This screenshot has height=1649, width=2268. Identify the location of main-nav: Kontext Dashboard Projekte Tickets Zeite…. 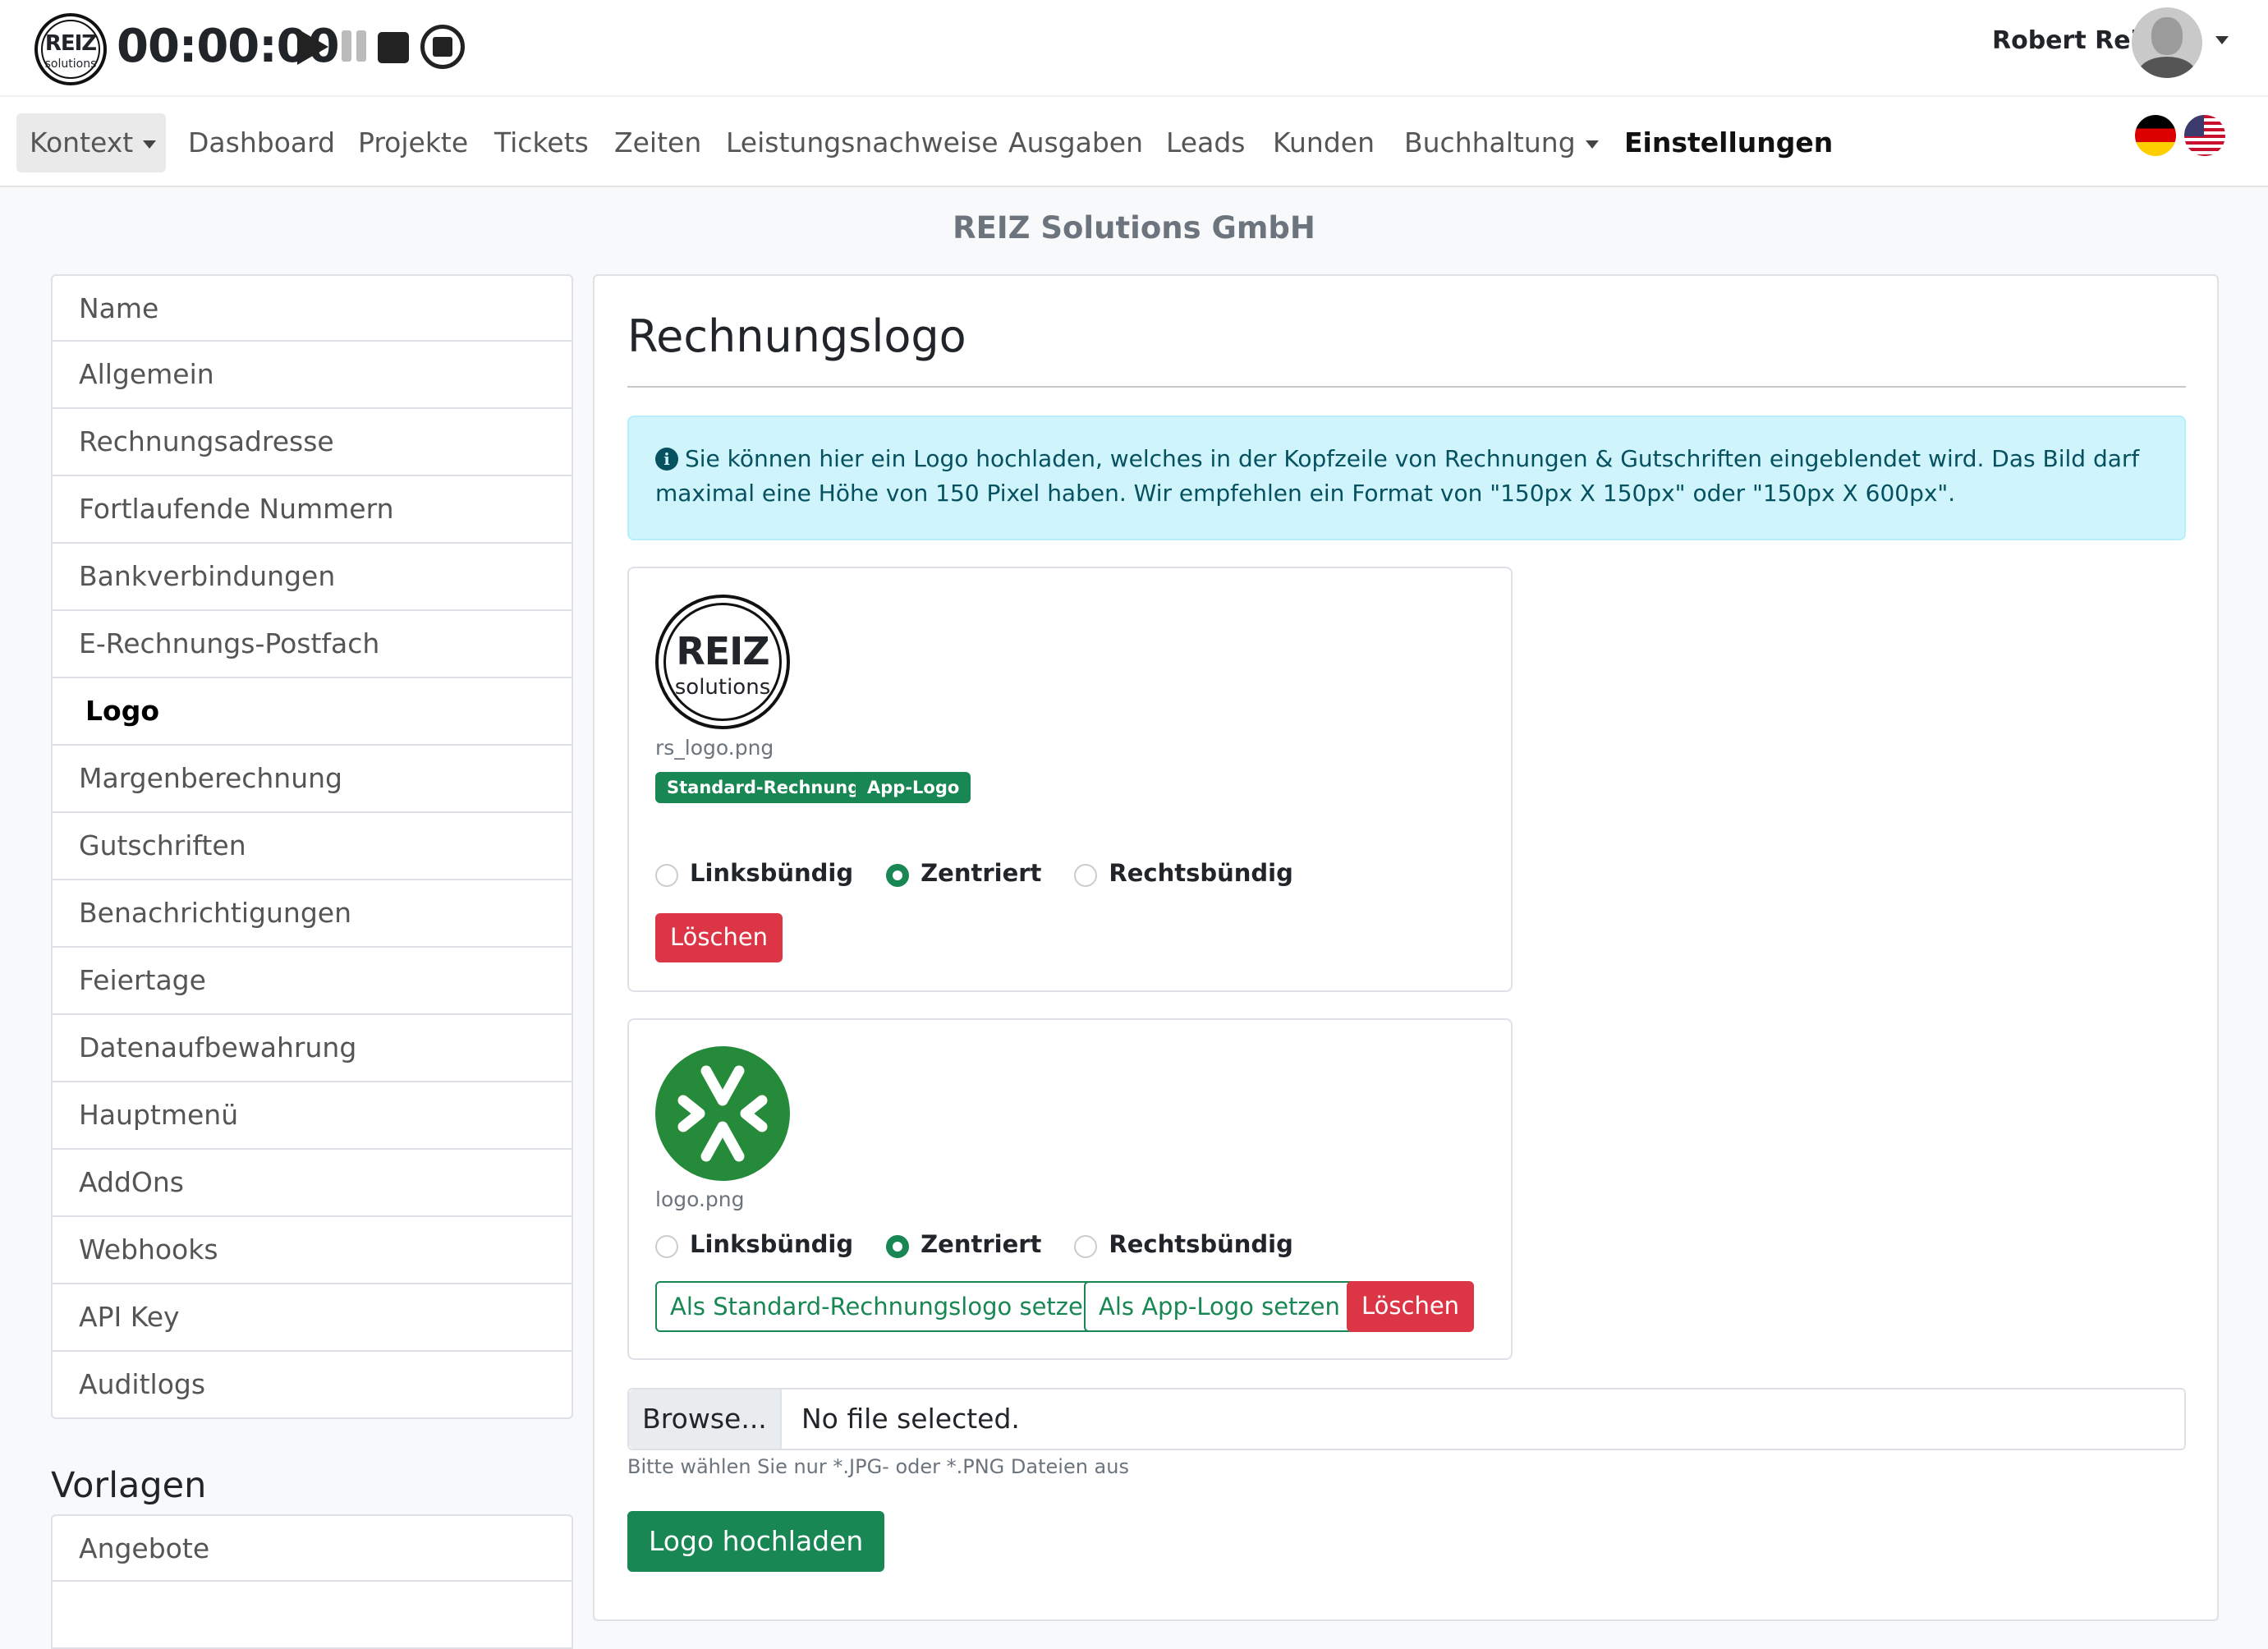
(1134, 141).